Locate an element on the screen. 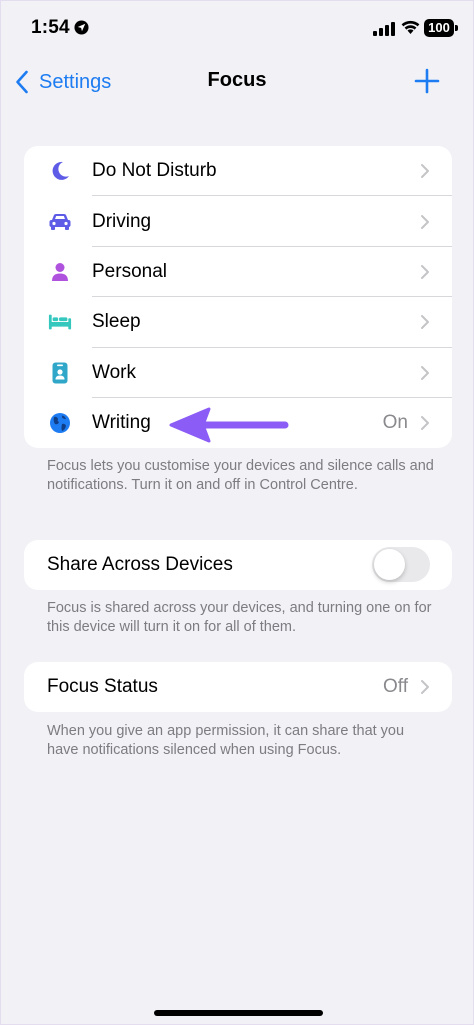 Image resolution: width=474 pixels, height=1025 pixels. status-time: 1:54 is located at coordinates (50, 27).